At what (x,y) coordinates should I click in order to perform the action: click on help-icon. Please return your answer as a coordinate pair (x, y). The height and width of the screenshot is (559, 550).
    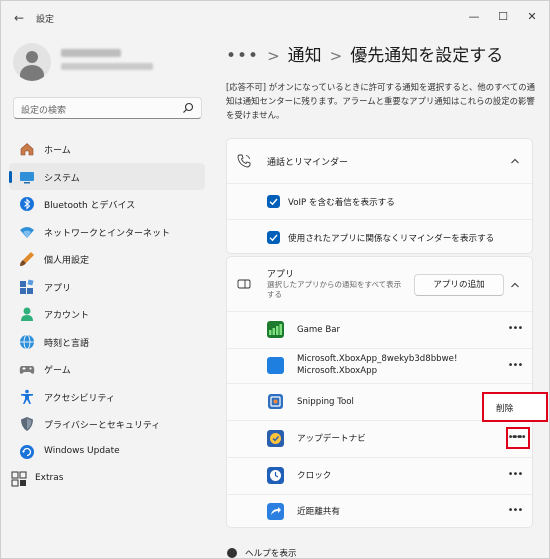
    Looking at the image, I should click on (232, 553).